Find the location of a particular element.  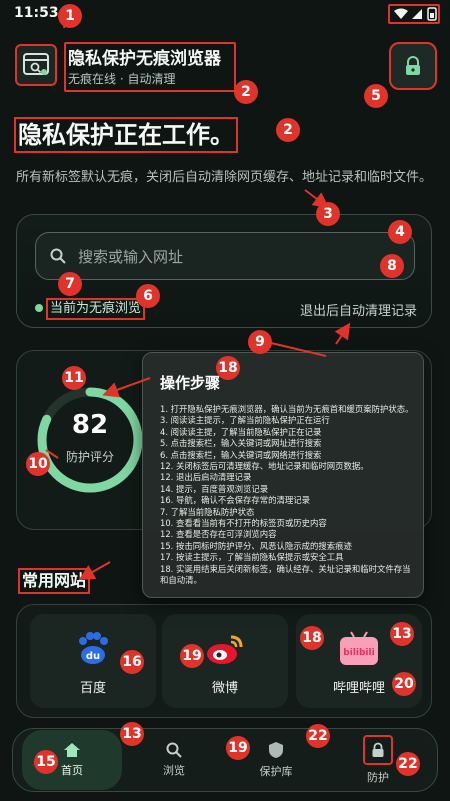

score-value: 82 is located at coordinates (90, 425).